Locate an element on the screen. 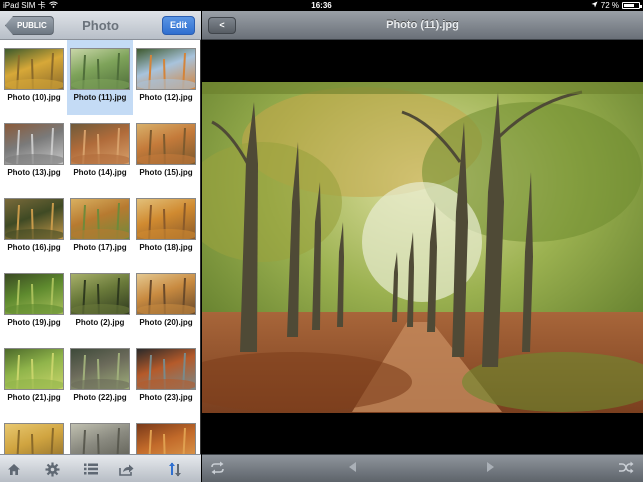 The image size is (643, 482). previous-icon is located at coordinates (352, 469).